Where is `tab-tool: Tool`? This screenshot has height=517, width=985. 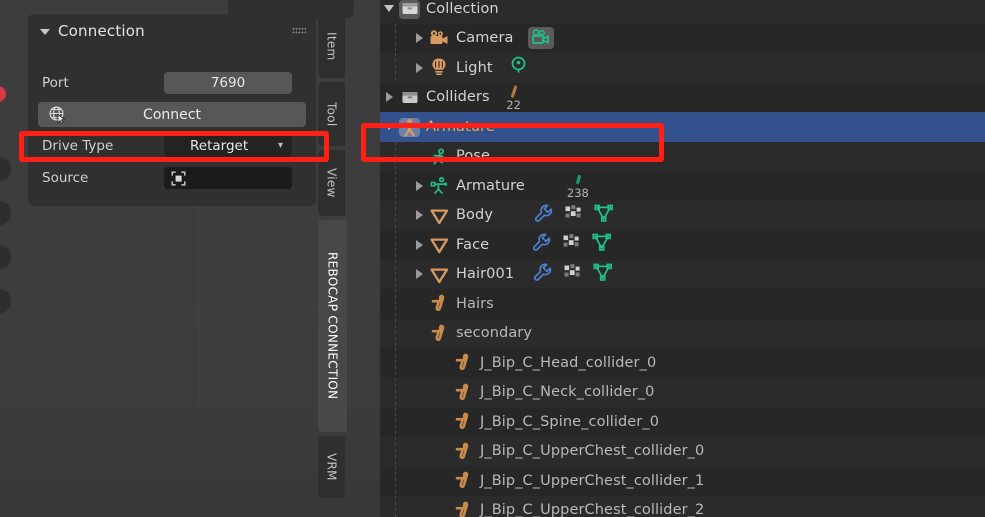
tab-tool: Tool is located at coordinates (331, 114).